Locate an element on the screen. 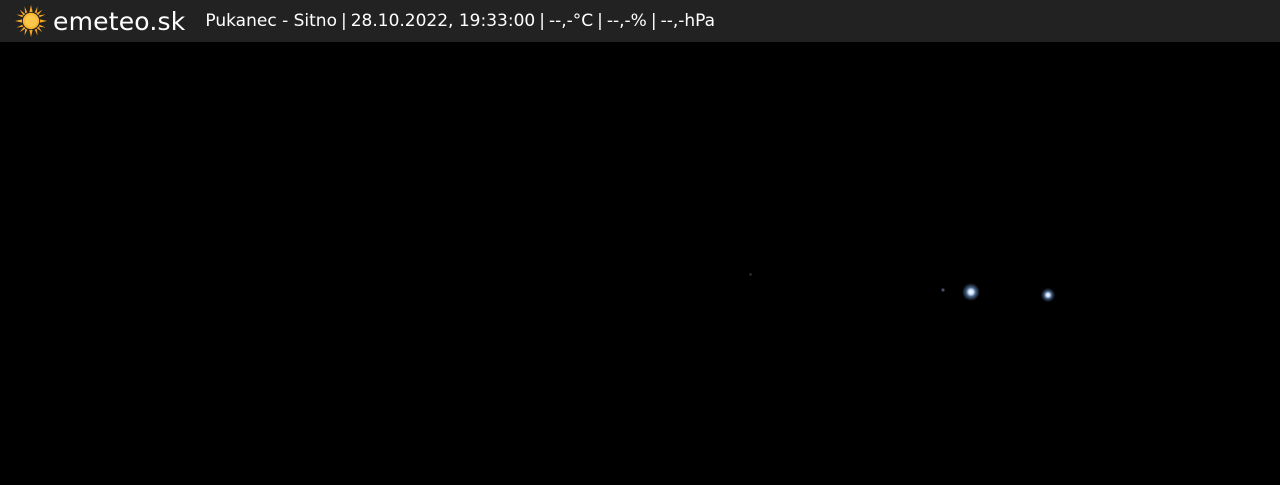  sun-icon is located at coordinates (31, 21).